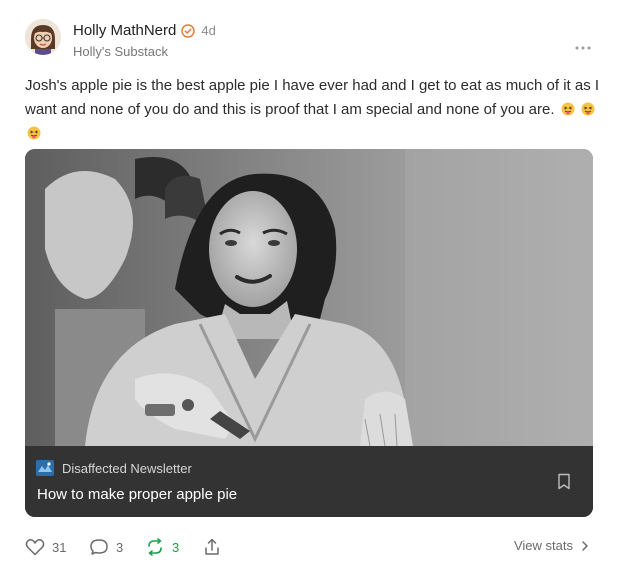  I want to click on share-icon, so click(212, 546).